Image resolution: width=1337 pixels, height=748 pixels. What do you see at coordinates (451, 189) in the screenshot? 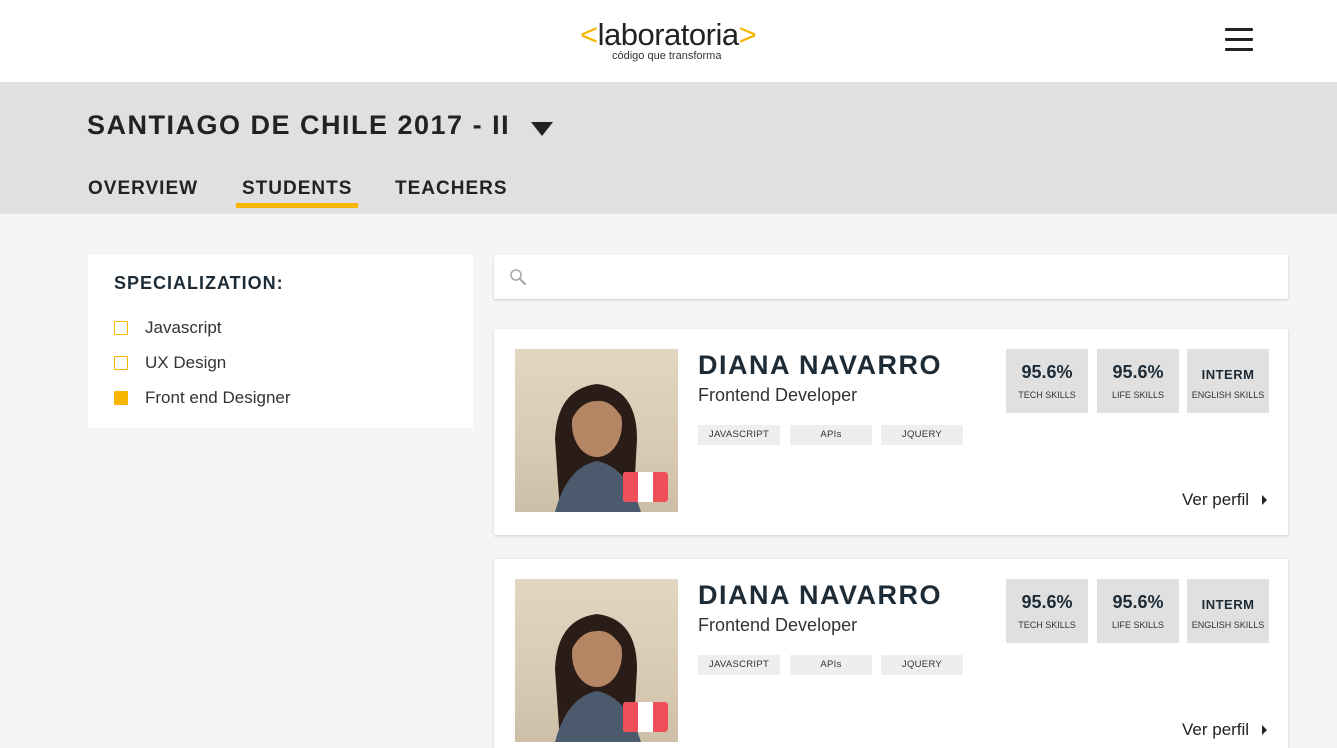
I see `tab-teachers: TEACHERS` at bounding box center [451, 189].